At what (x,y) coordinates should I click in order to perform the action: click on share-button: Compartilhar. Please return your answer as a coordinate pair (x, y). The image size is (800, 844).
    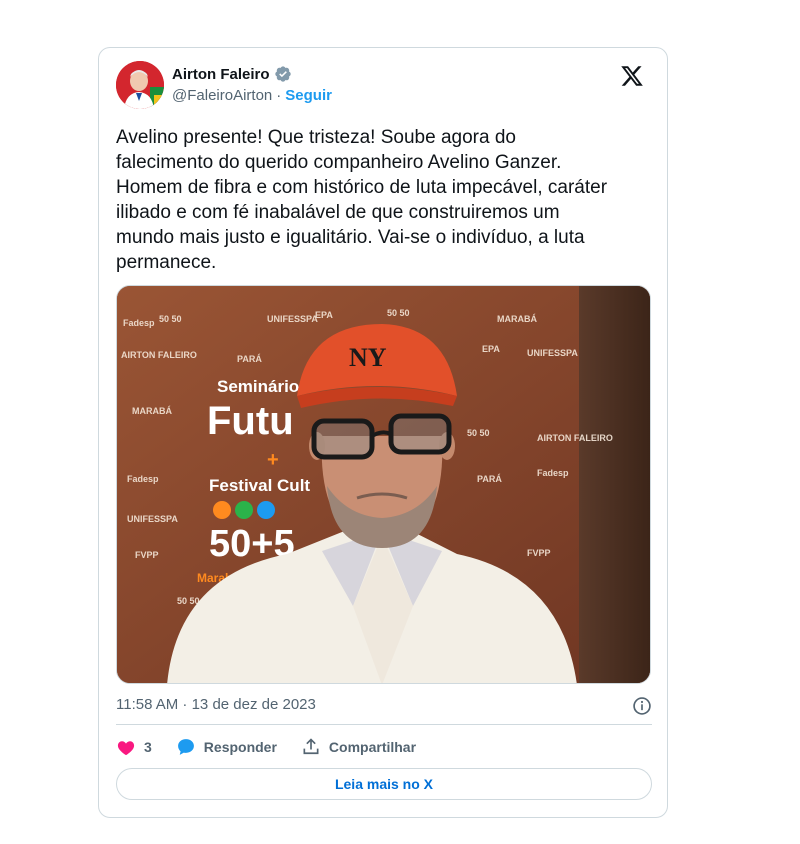
    Looking at the image, I should click on (358, 747).